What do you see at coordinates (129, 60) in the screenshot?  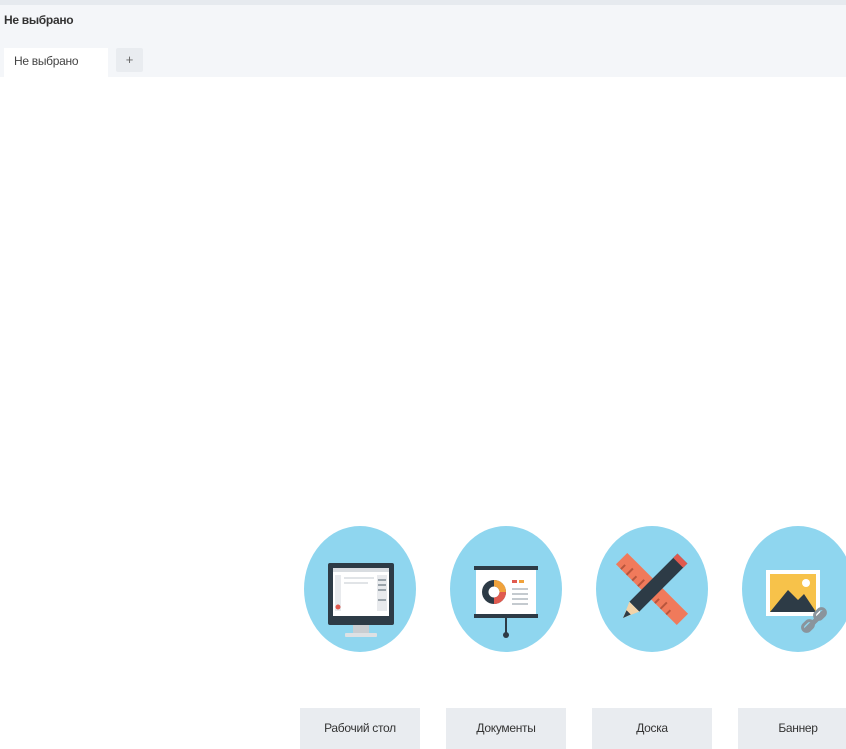 I see `add-tab-button: +` at bounding box center [129, 60].